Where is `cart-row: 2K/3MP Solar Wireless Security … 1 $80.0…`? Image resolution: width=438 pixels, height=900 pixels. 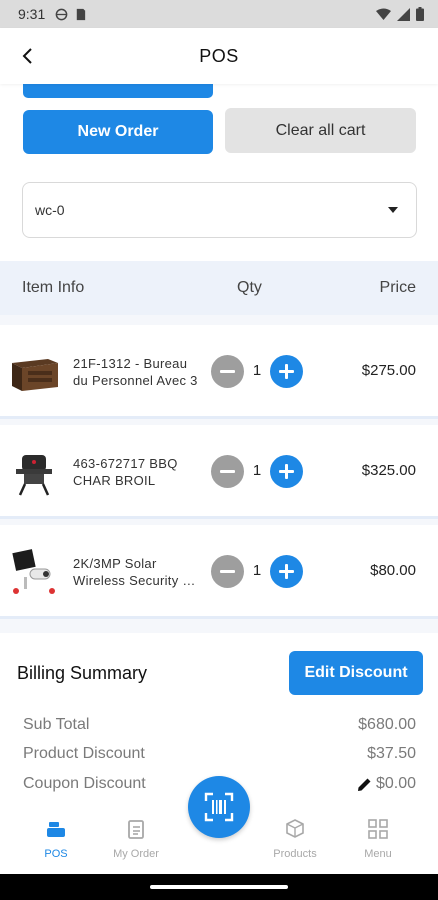
cart-row: 2K/3MP Solar Wireless Security … 1 $80.0… is located at coordinates (219, 572).